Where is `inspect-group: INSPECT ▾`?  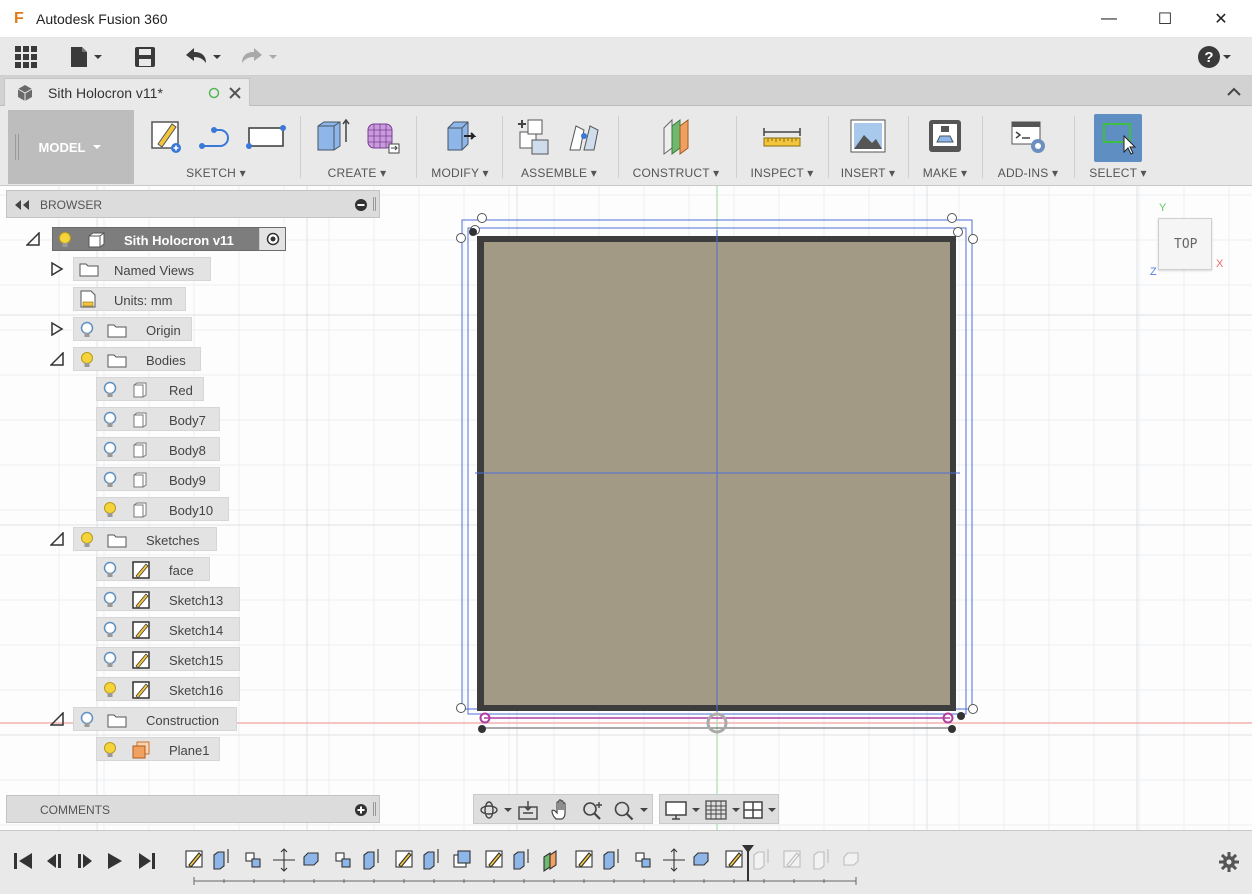 inspect-group: INSPECT ▾ is located at coordinates (782, 147).